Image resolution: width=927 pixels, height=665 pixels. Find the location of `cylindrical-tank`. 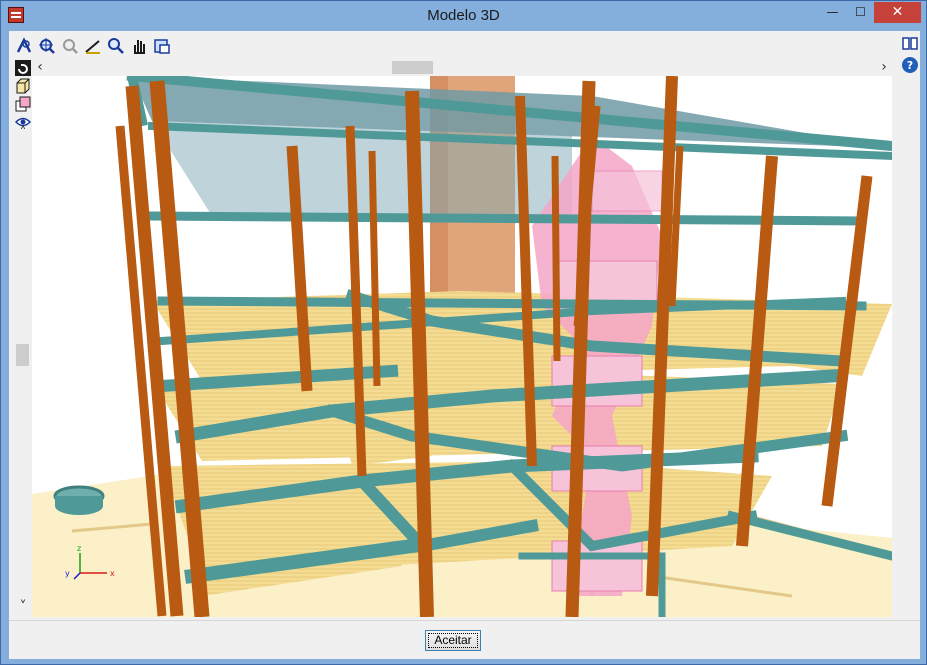

cylindrical-tank is located at coordinates (79, 500).